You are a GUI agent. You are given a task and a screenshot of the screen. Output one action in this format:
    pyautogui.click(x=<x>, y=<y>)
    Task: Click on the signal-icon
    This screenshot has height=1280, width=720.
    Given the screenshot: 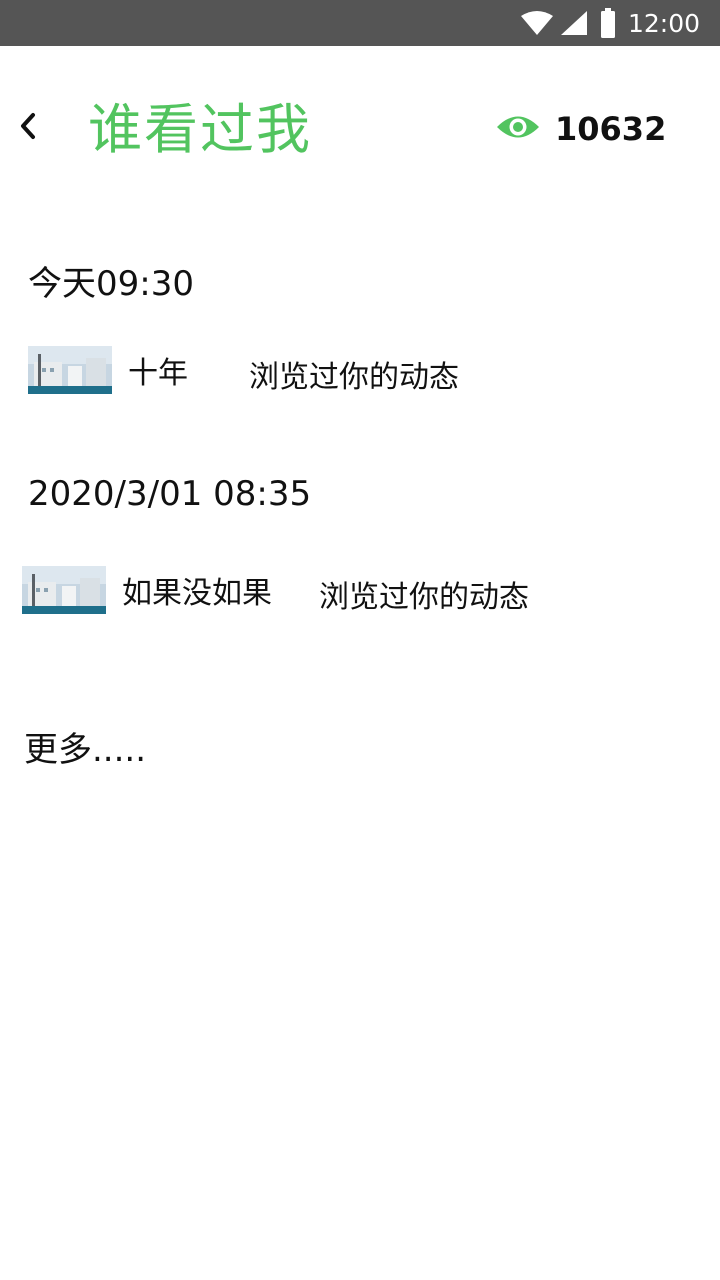 What is the action you would take?
    pyautogui.click(x=574, y=23)
    